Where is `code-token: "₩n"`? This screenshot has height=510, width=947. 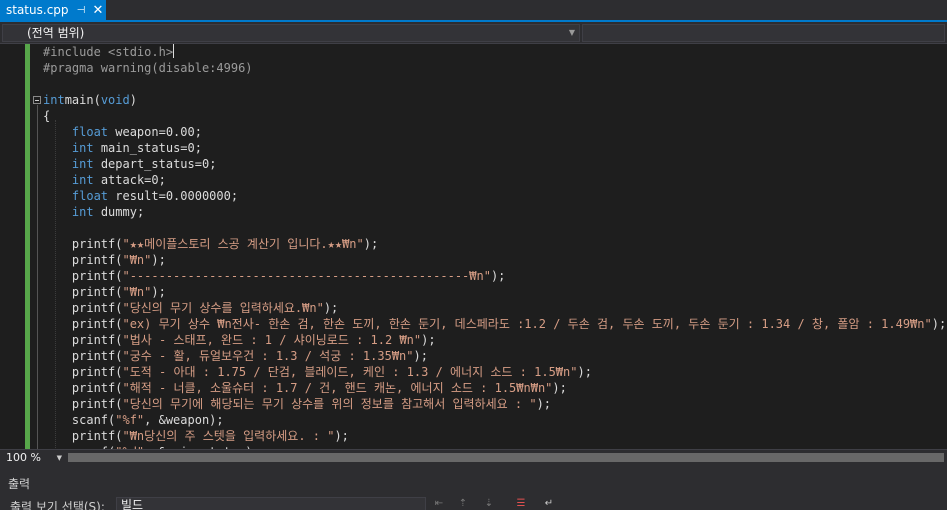
code-token: "₩n" is located at coordinates (137, 260).